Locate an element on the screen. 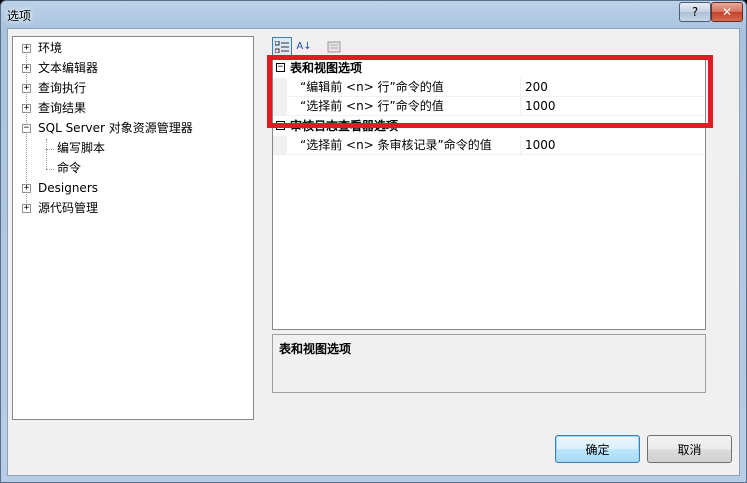 Image resolution: width=747 pixels, height=483 pixels. tree-item-label: SQL Server 对象资源管理器 is located at coordinates (115, 128).